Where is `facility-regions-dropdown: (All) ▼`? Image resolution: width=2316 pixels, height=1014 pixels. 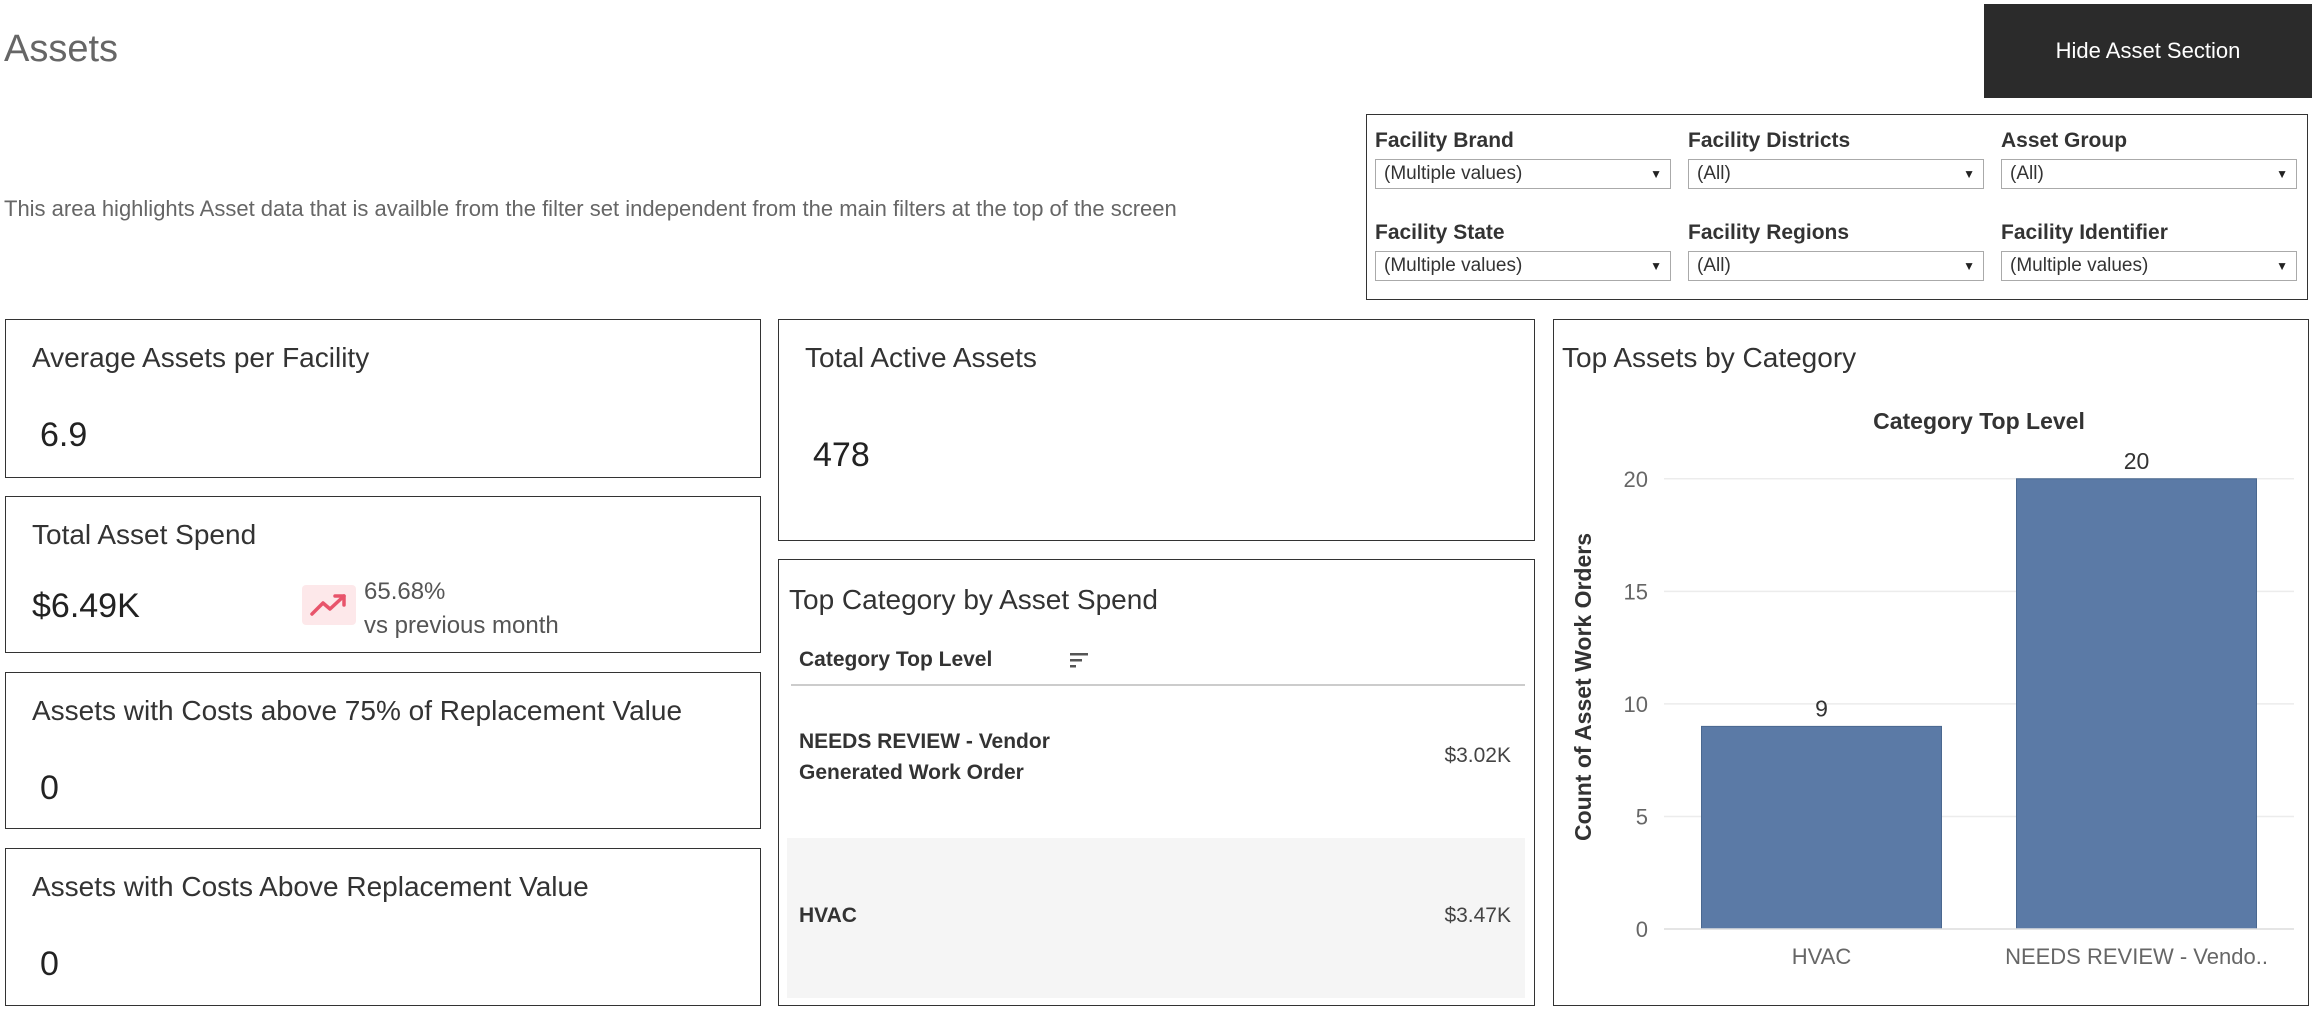 facility-regions-dropdown: (All) ▼ is located at coordinates (1836, 266).